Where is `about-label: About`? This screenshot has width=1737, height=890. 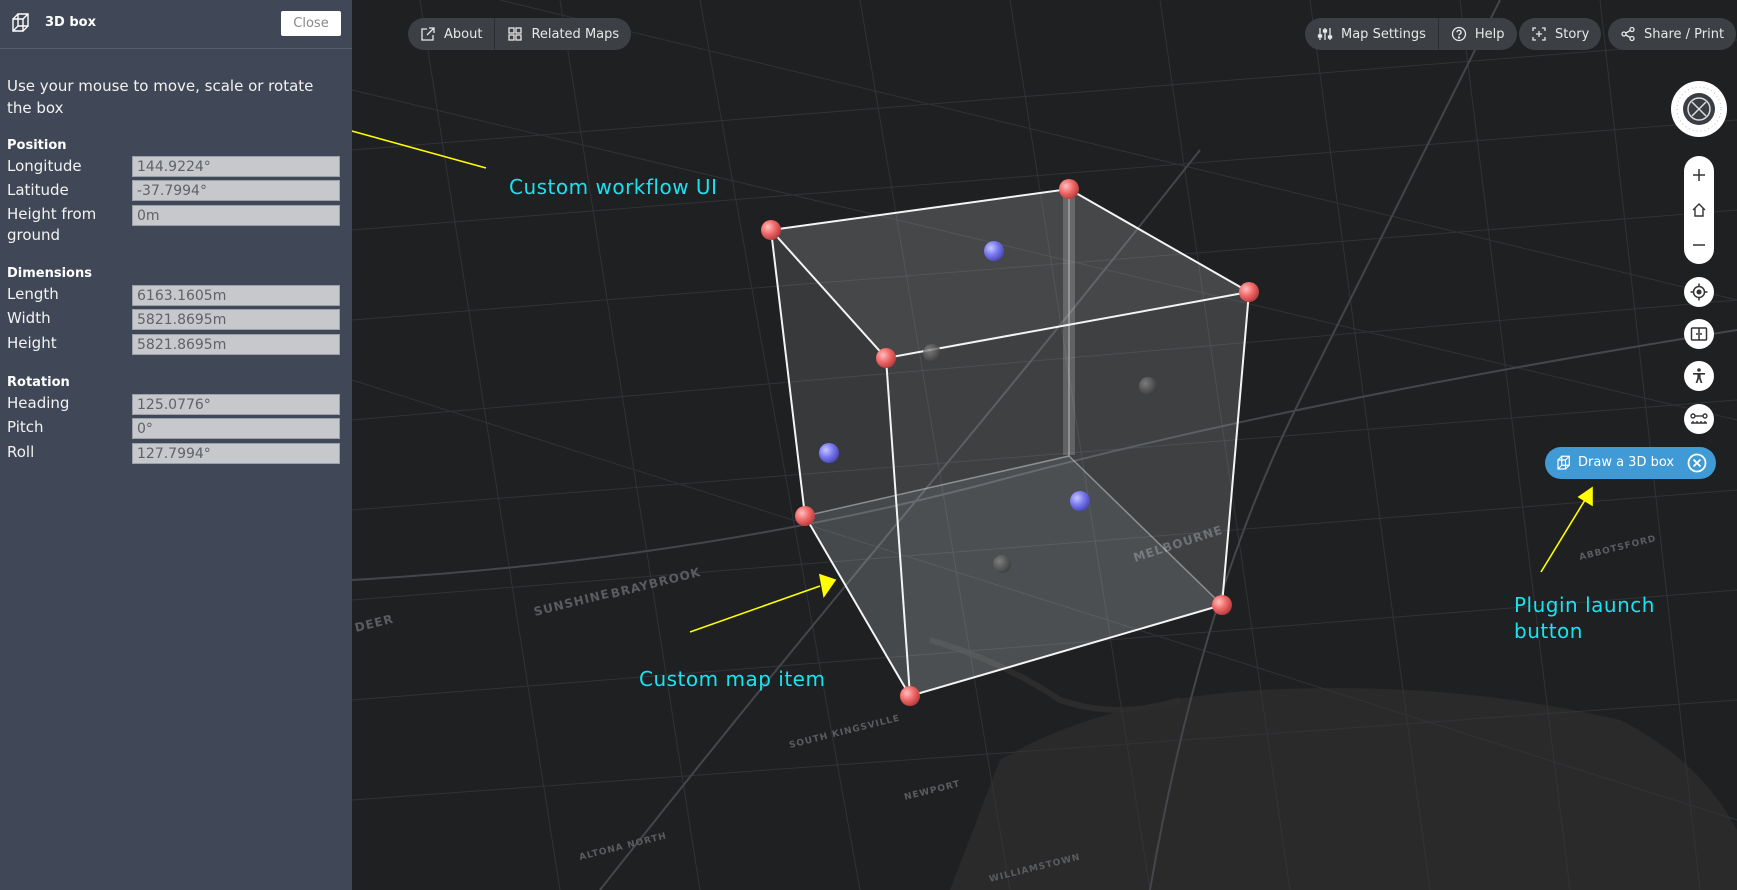 about-label: About is located at coordinates (463, 34).